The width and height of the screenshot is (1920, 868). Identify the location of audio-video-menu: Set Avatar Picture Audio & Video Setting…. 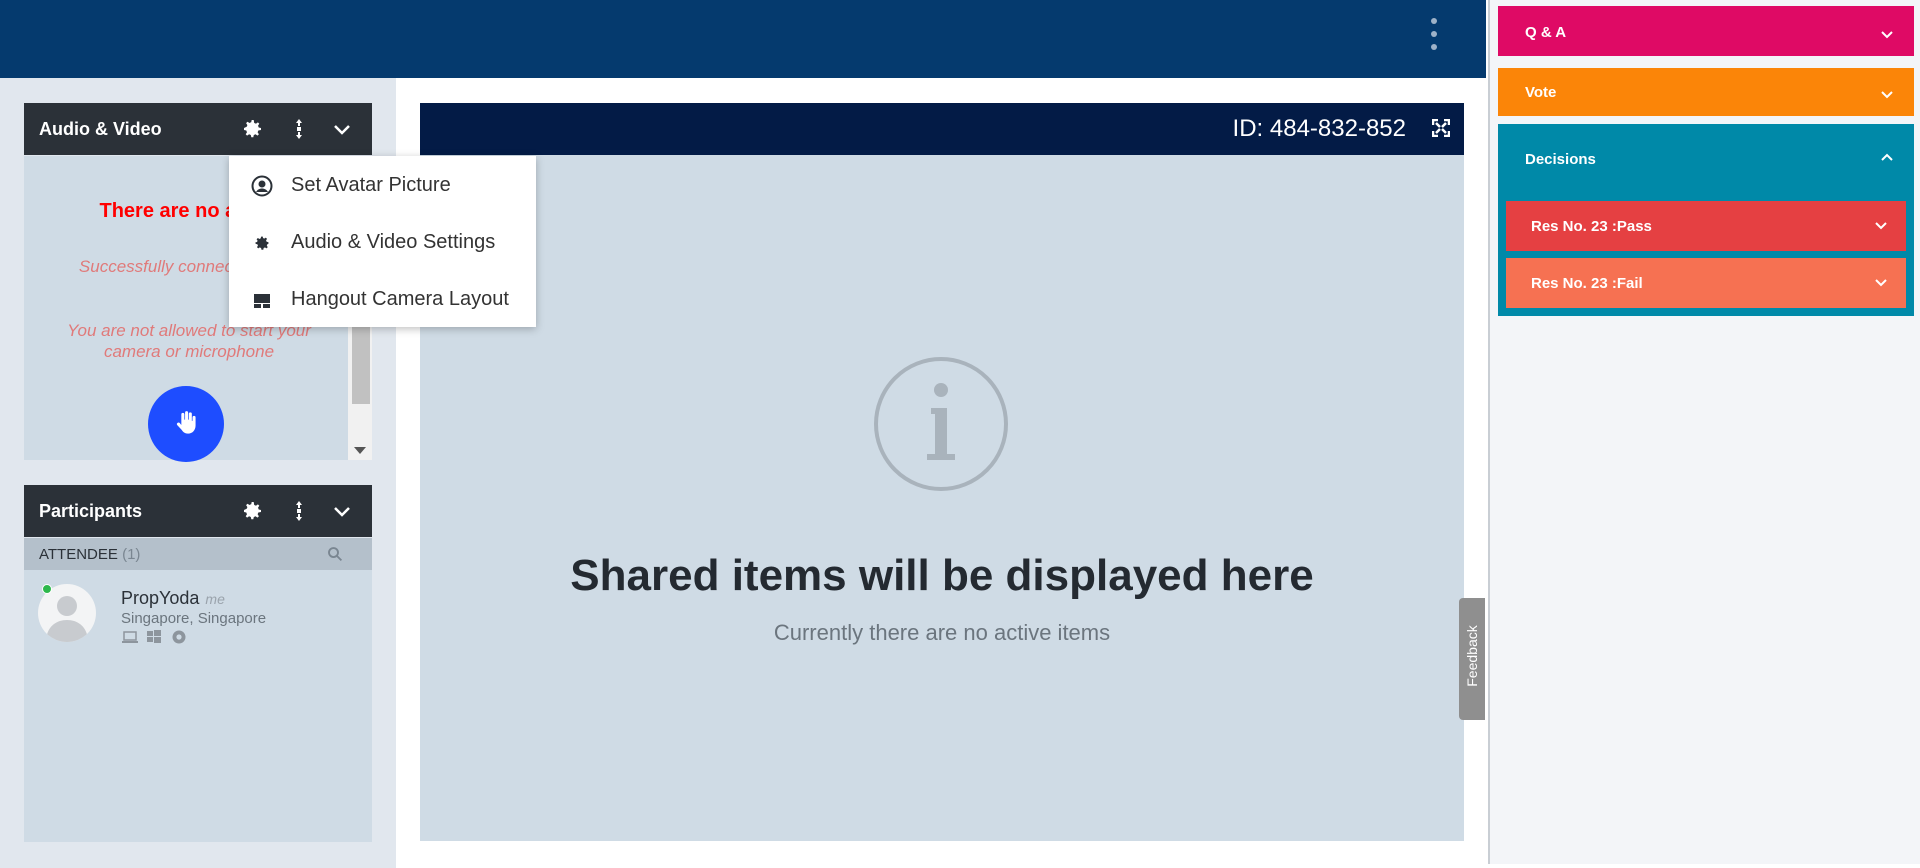
(382, 241).